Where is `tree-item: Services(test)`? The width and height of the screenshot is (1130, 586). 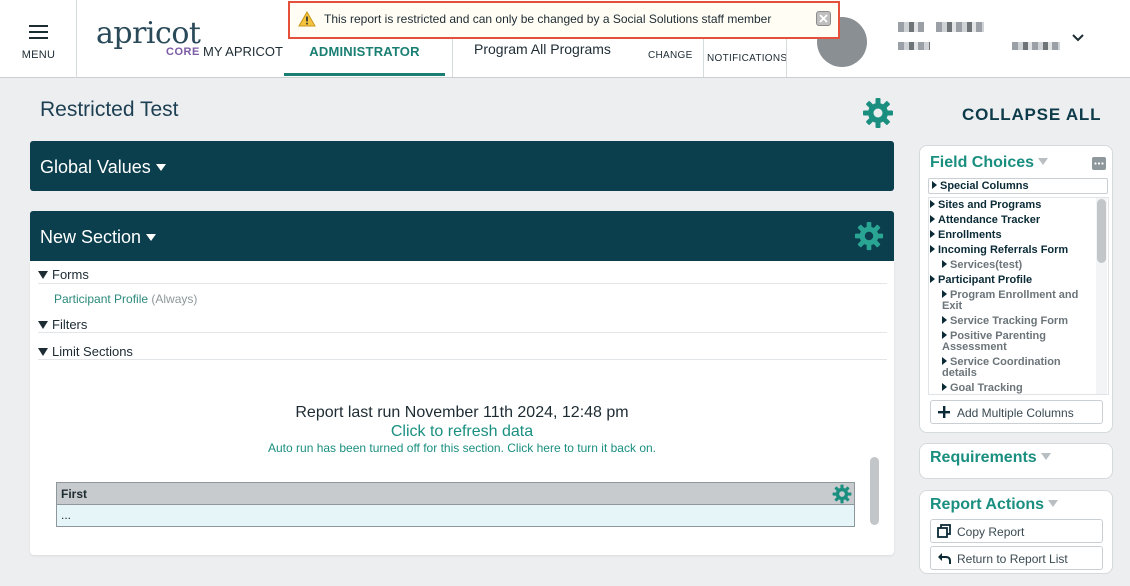
tree-item: Services(test) is located at coordinates (1017, 265).